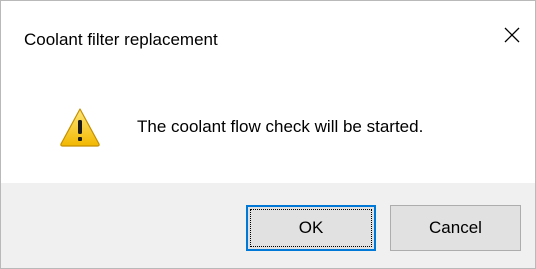 This screenshot has height=269, width=536. I want to click on dialog-title: Coolant filter replacement, so click(121, 39).